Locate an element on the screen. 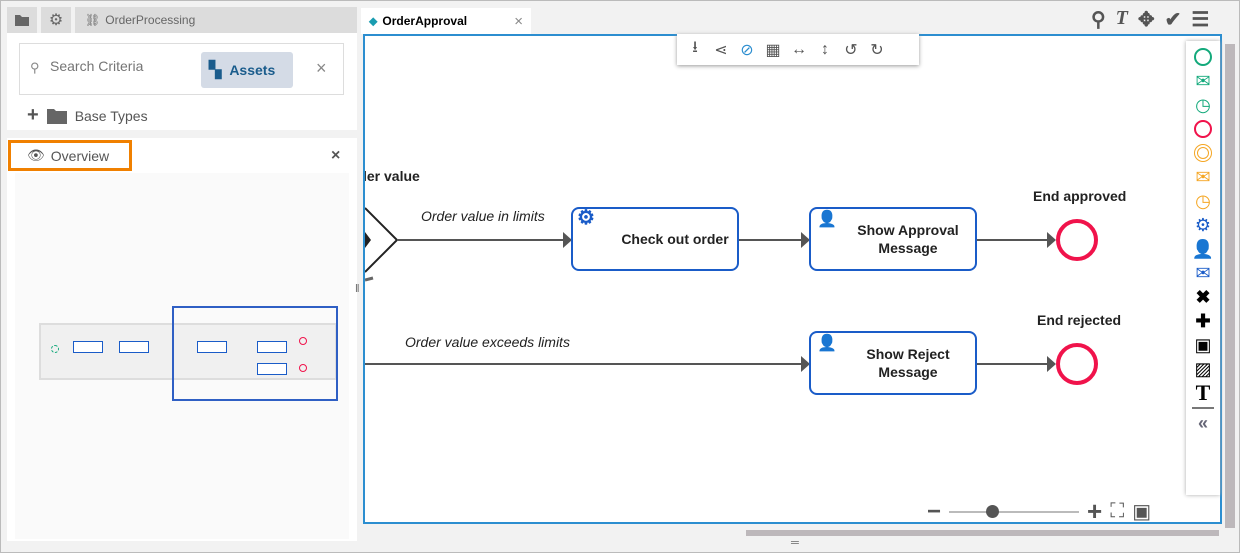 This screenshot has width=1240, height=553. close-tab-button: × is located at coordinates (518, 21).